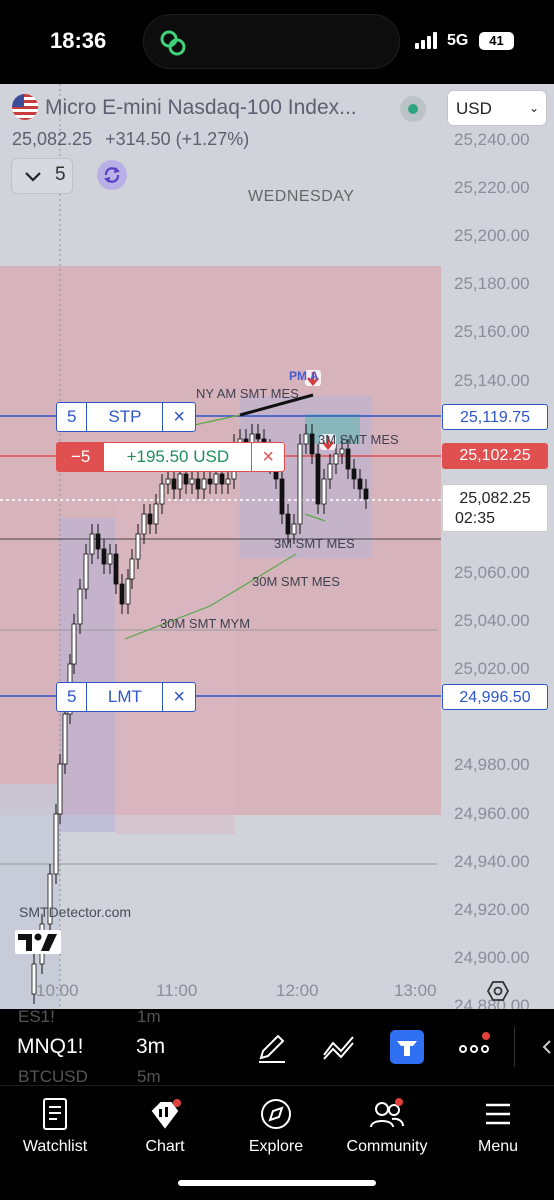 This screenshot has width=554, height=1200. I want to click on limit-order-qty: 5, so click(72, 697).